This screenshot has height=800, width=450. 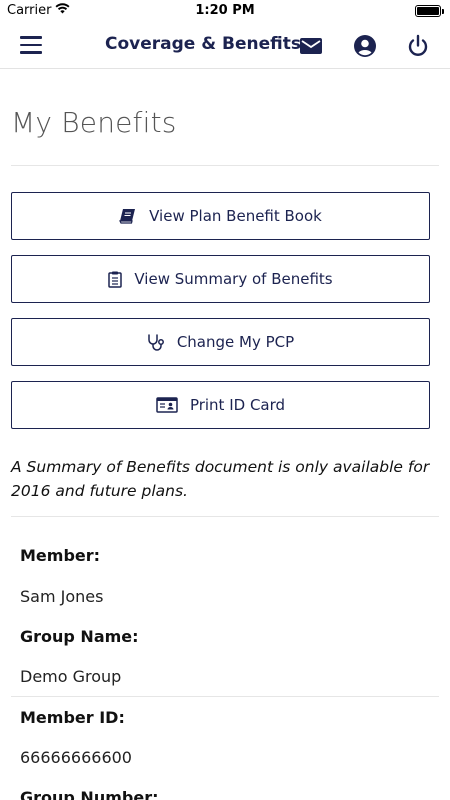 I want to click on status-time: 1:20 PM, so click(x=225, y=10).